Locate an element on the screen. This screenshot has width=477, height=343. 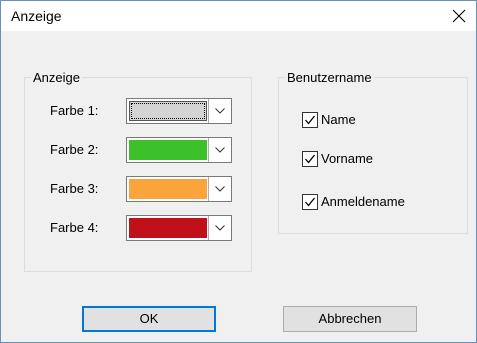
color-label-1: Farbe 1: is located at coordinates (74, 110).